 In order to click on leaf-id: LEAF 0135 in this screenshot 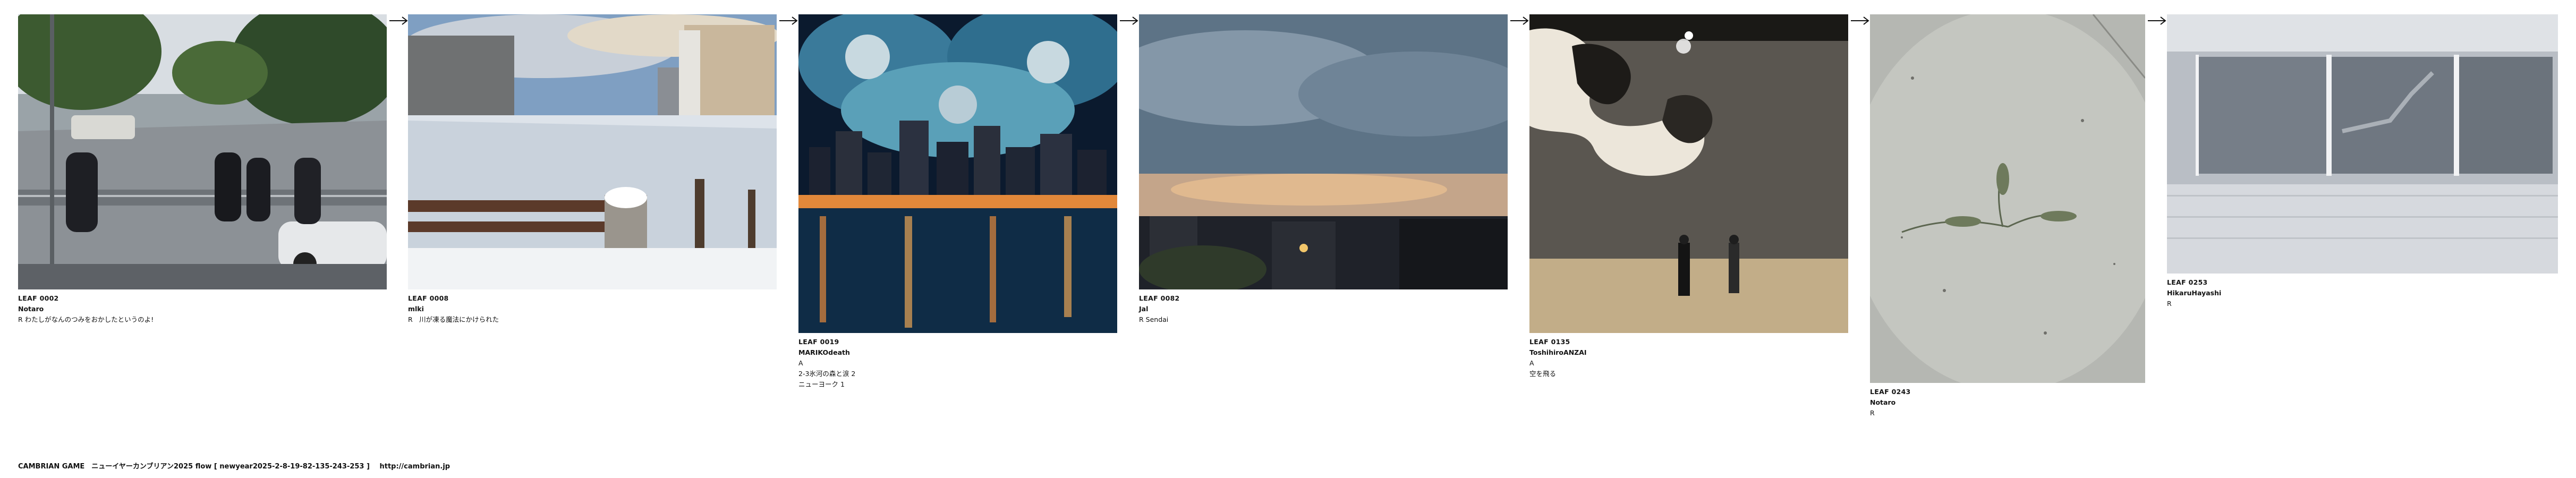, I will do `click(1688, 342)`.